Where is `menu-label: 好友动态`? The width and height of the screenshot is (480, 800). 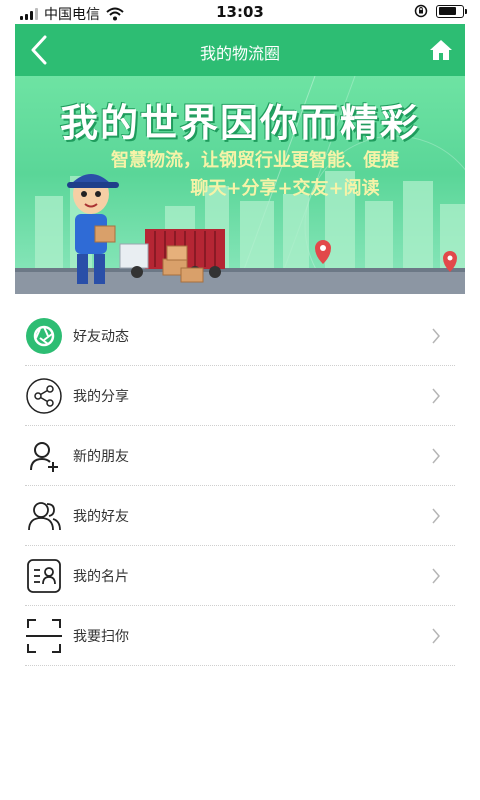 menu-label: 好友动态 is located at coordinates (101, 336).